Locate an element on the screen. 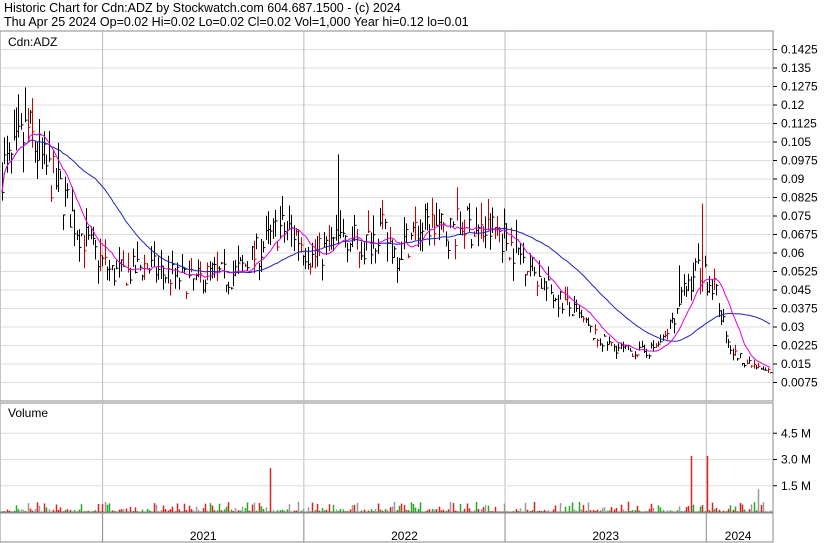  price-tick-label: 0.0375 is located at coordinates (799, 309).